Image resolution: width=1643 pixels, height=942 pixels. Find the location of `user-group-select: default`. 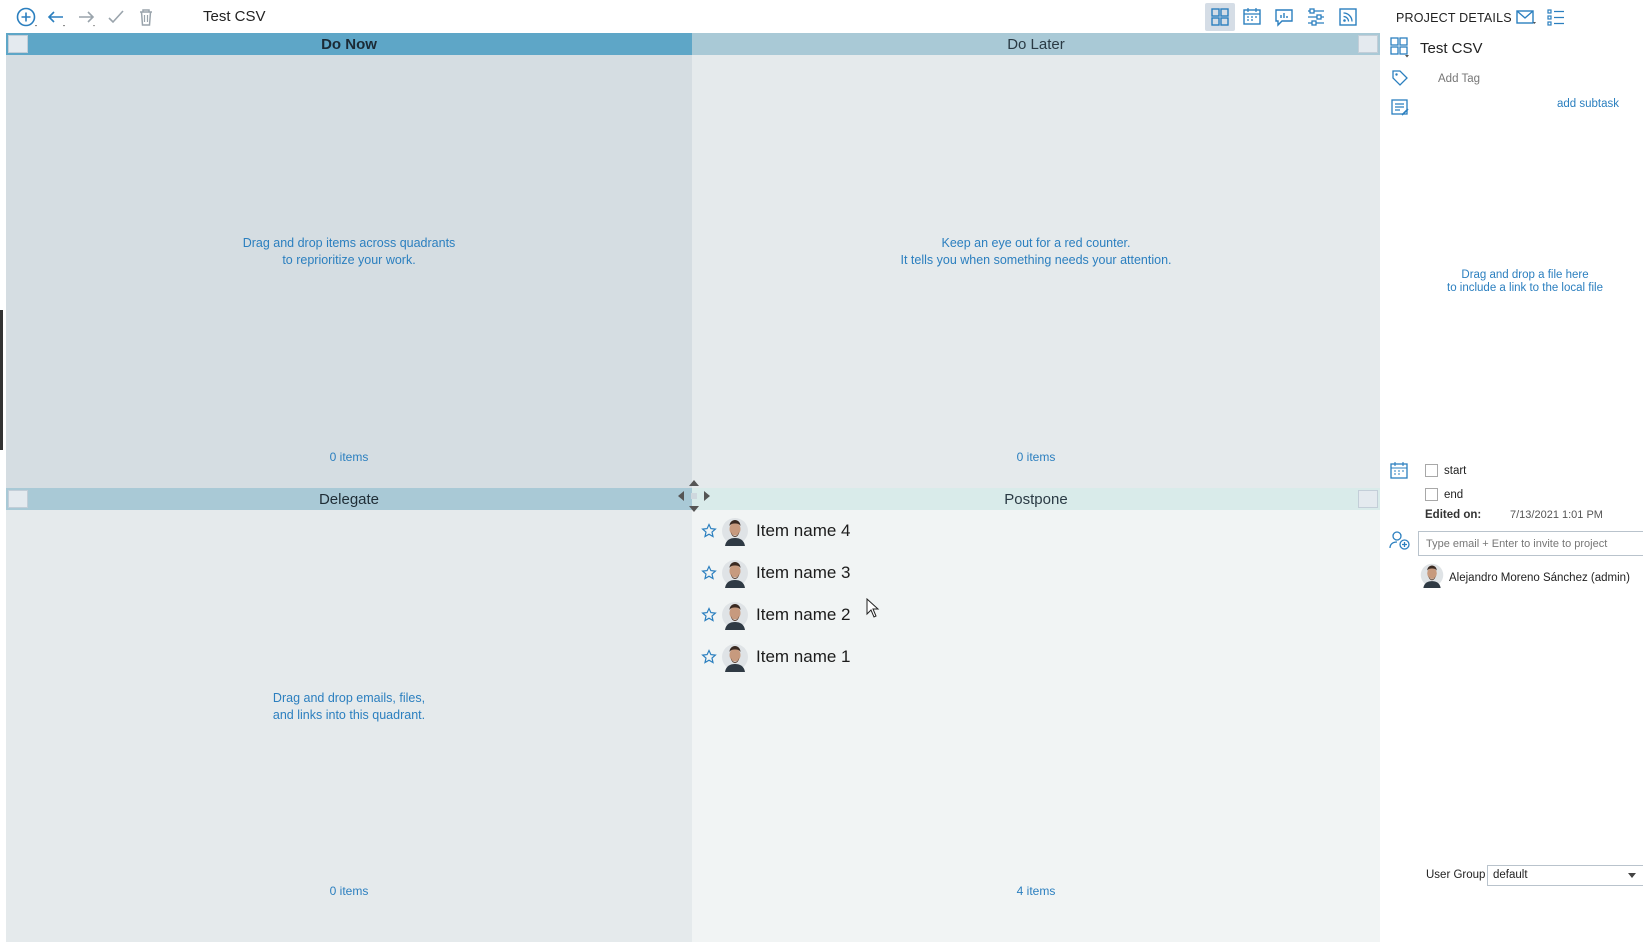

user-group-select: default is located at coordinates (1565, 875).